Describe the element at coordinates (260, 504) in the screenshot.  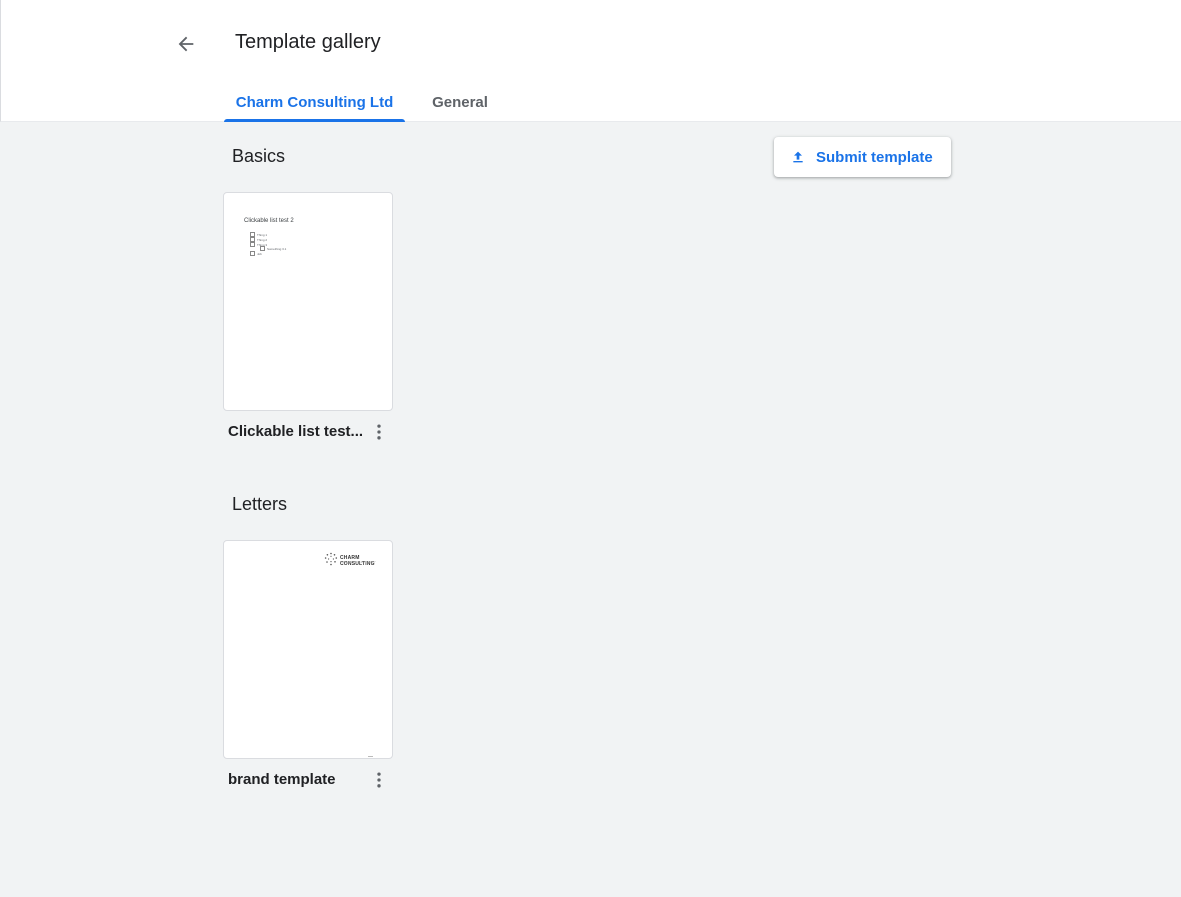
I see `section-title-letters: Letters` at that location.